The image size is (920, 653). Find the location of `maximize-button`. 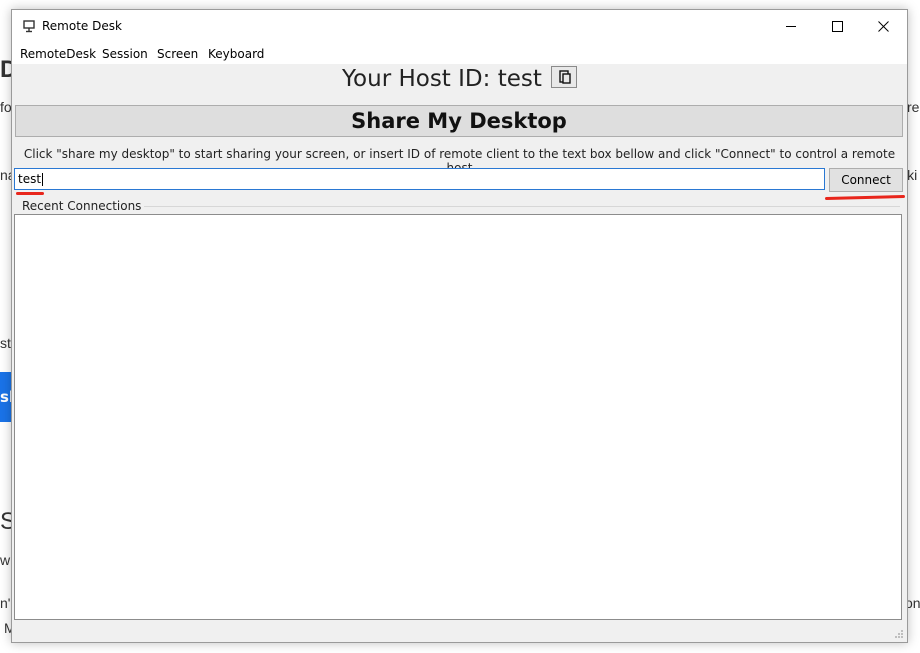

maximize-button is located at coordinates (837, 26).